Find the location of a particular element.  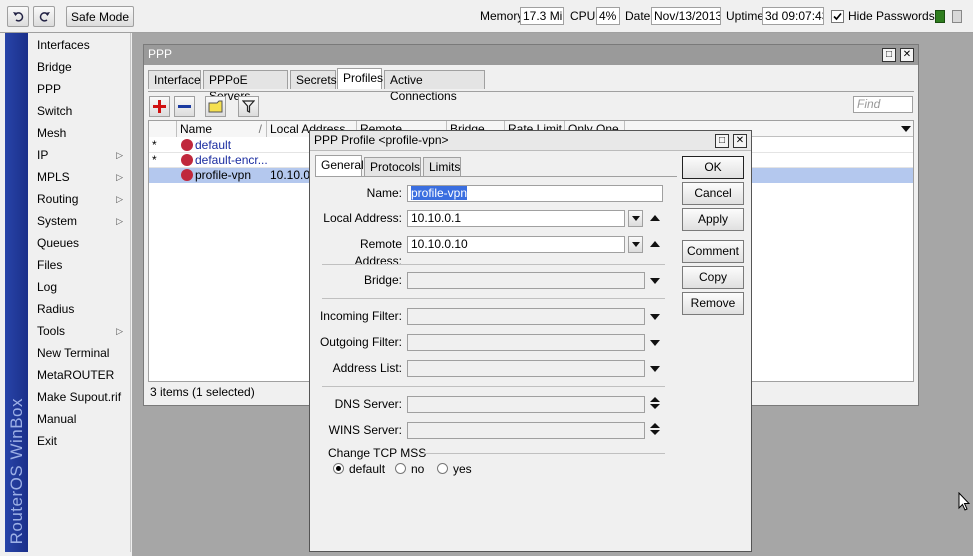

bridge-dropdown-icon is located at coordinates (655, 281).